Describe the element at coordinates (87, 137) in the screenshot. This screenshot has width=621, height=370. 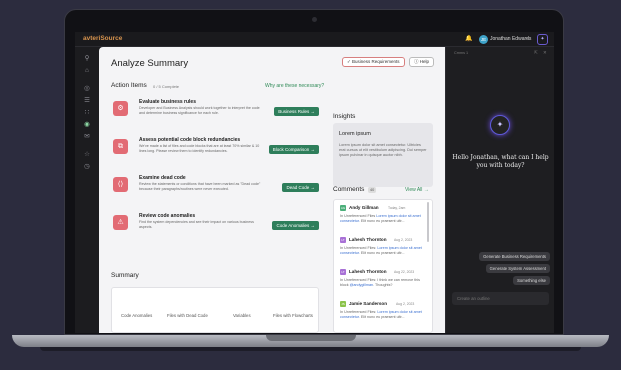
I see `message-icon: ✉` at that location.